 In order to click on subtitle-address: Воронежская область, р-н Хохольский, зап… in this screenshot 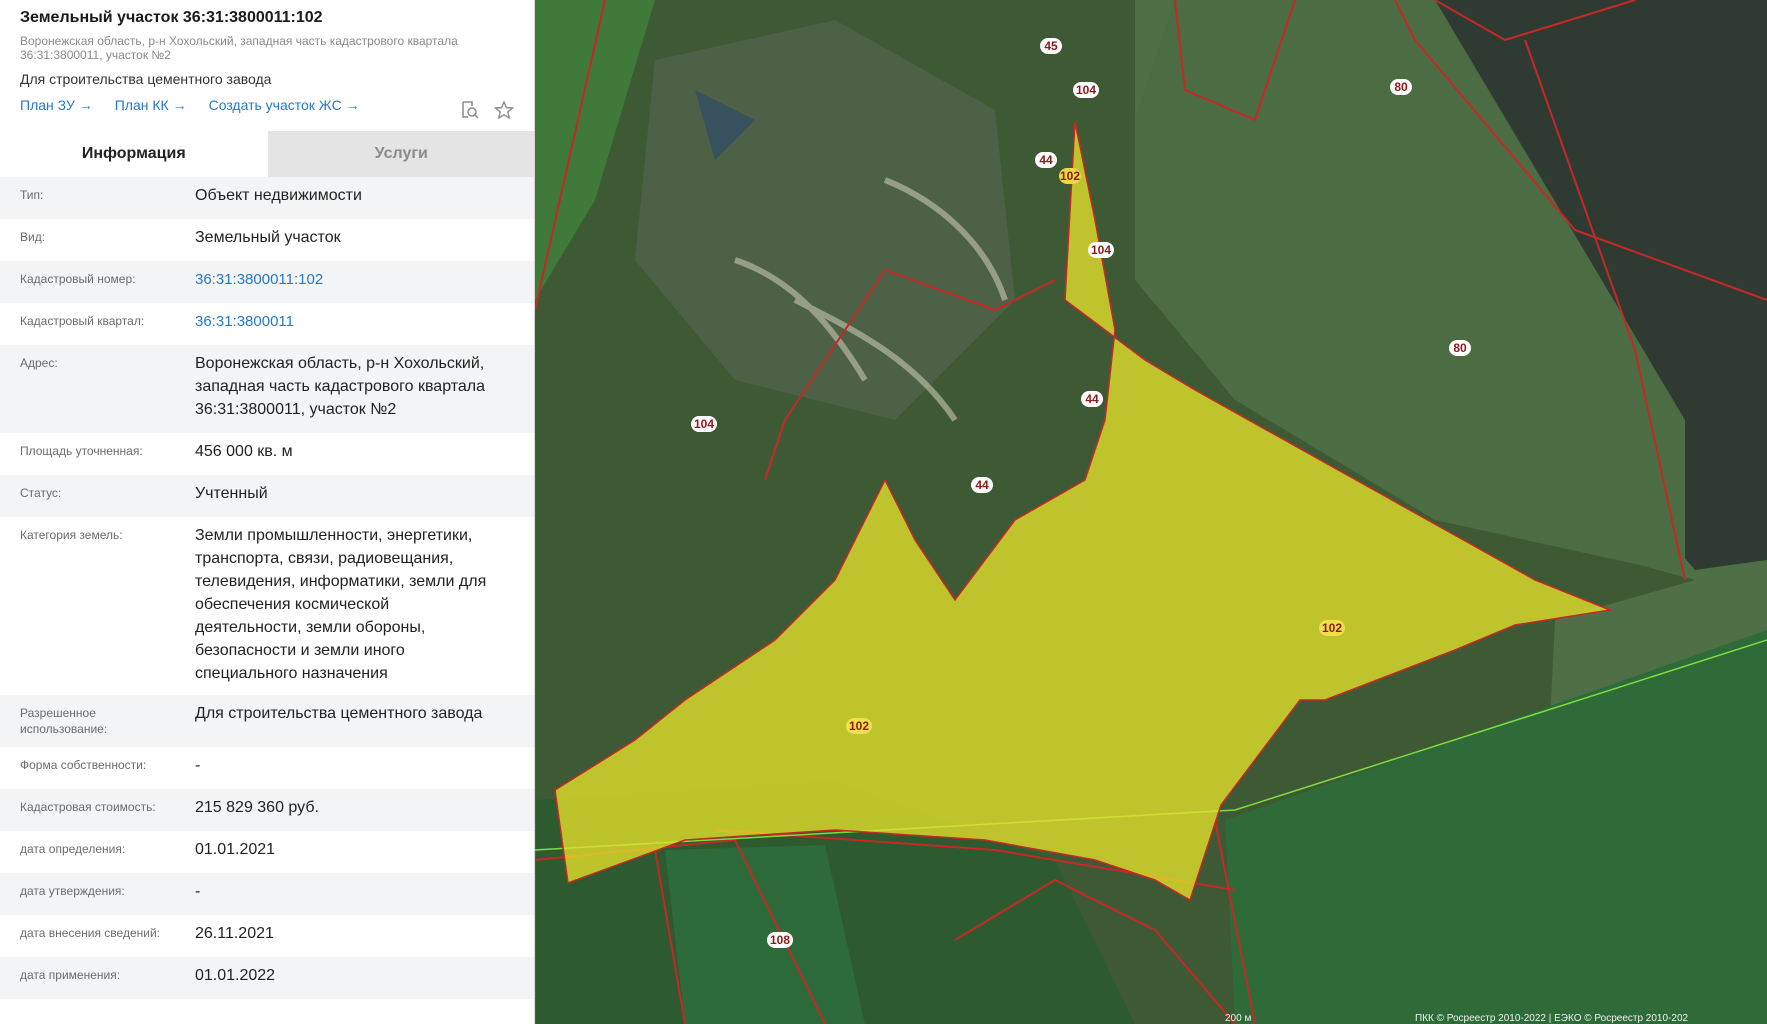, I will do `click(267, 48)`.